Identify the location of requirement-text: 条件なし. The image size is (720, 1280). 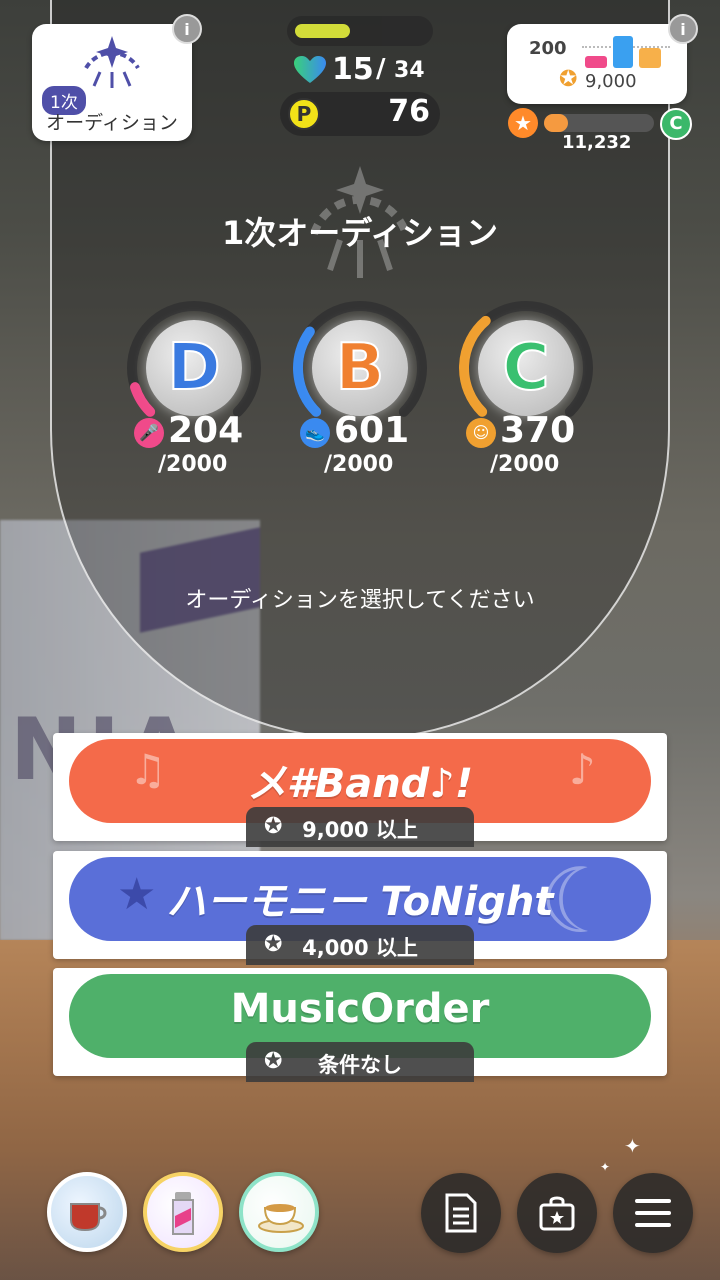
(360, 1065).